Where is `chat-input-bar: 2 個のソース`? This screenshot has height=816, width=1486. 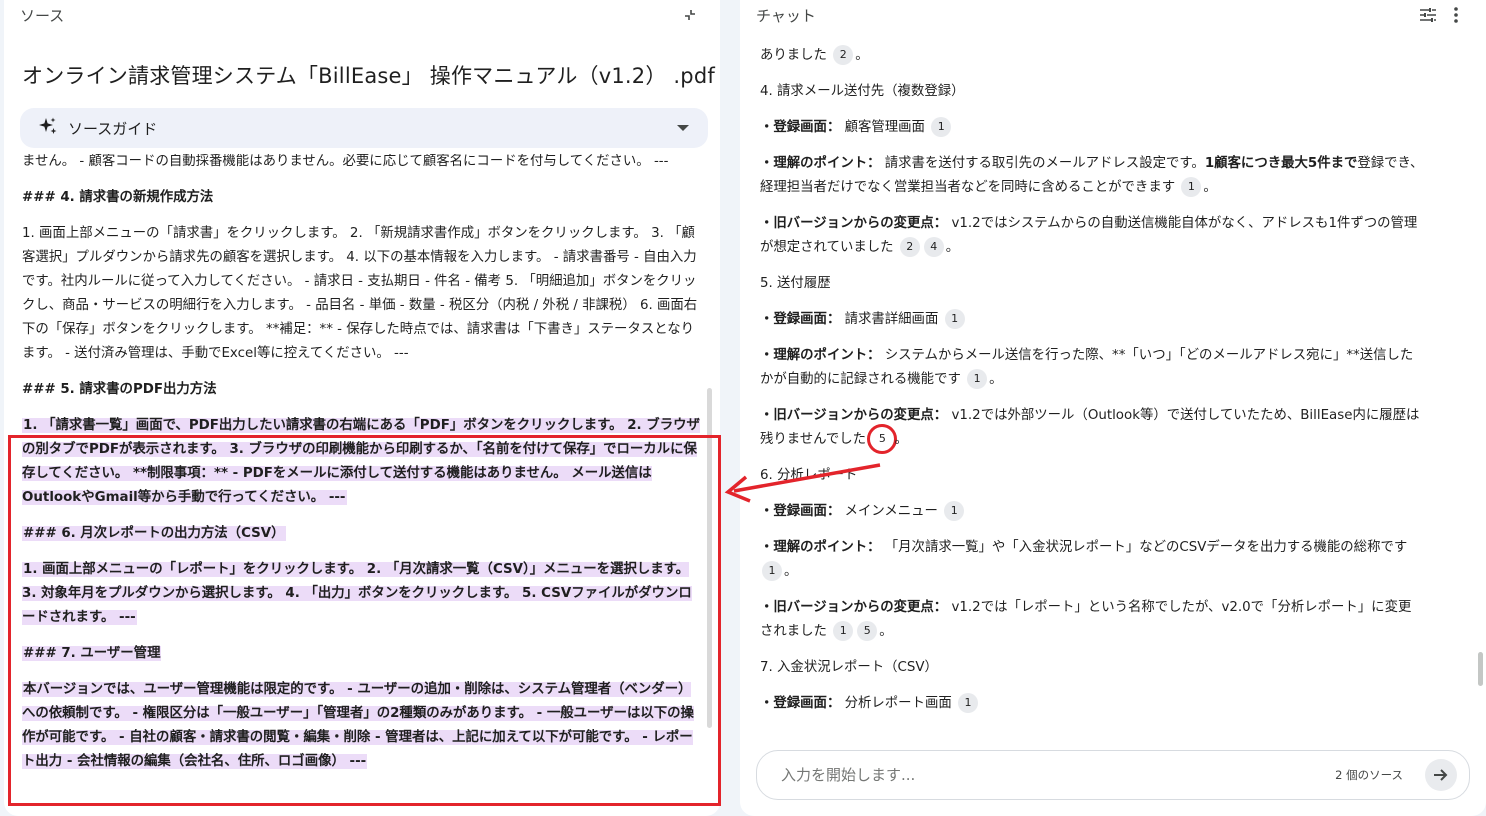
chat-input-bar: 2 個のソース is located at coordinates (1113, 775).